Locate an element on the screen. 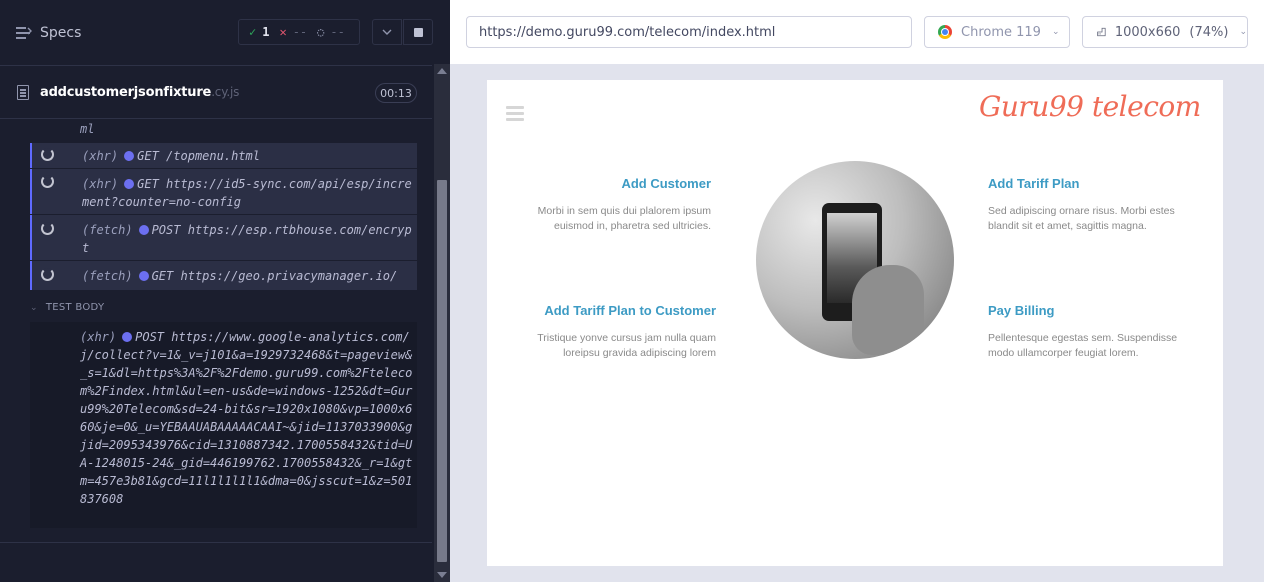 The height and width of the screenshot is (582, 1264). passed-count: 1 is located at coordinates (266, 32).